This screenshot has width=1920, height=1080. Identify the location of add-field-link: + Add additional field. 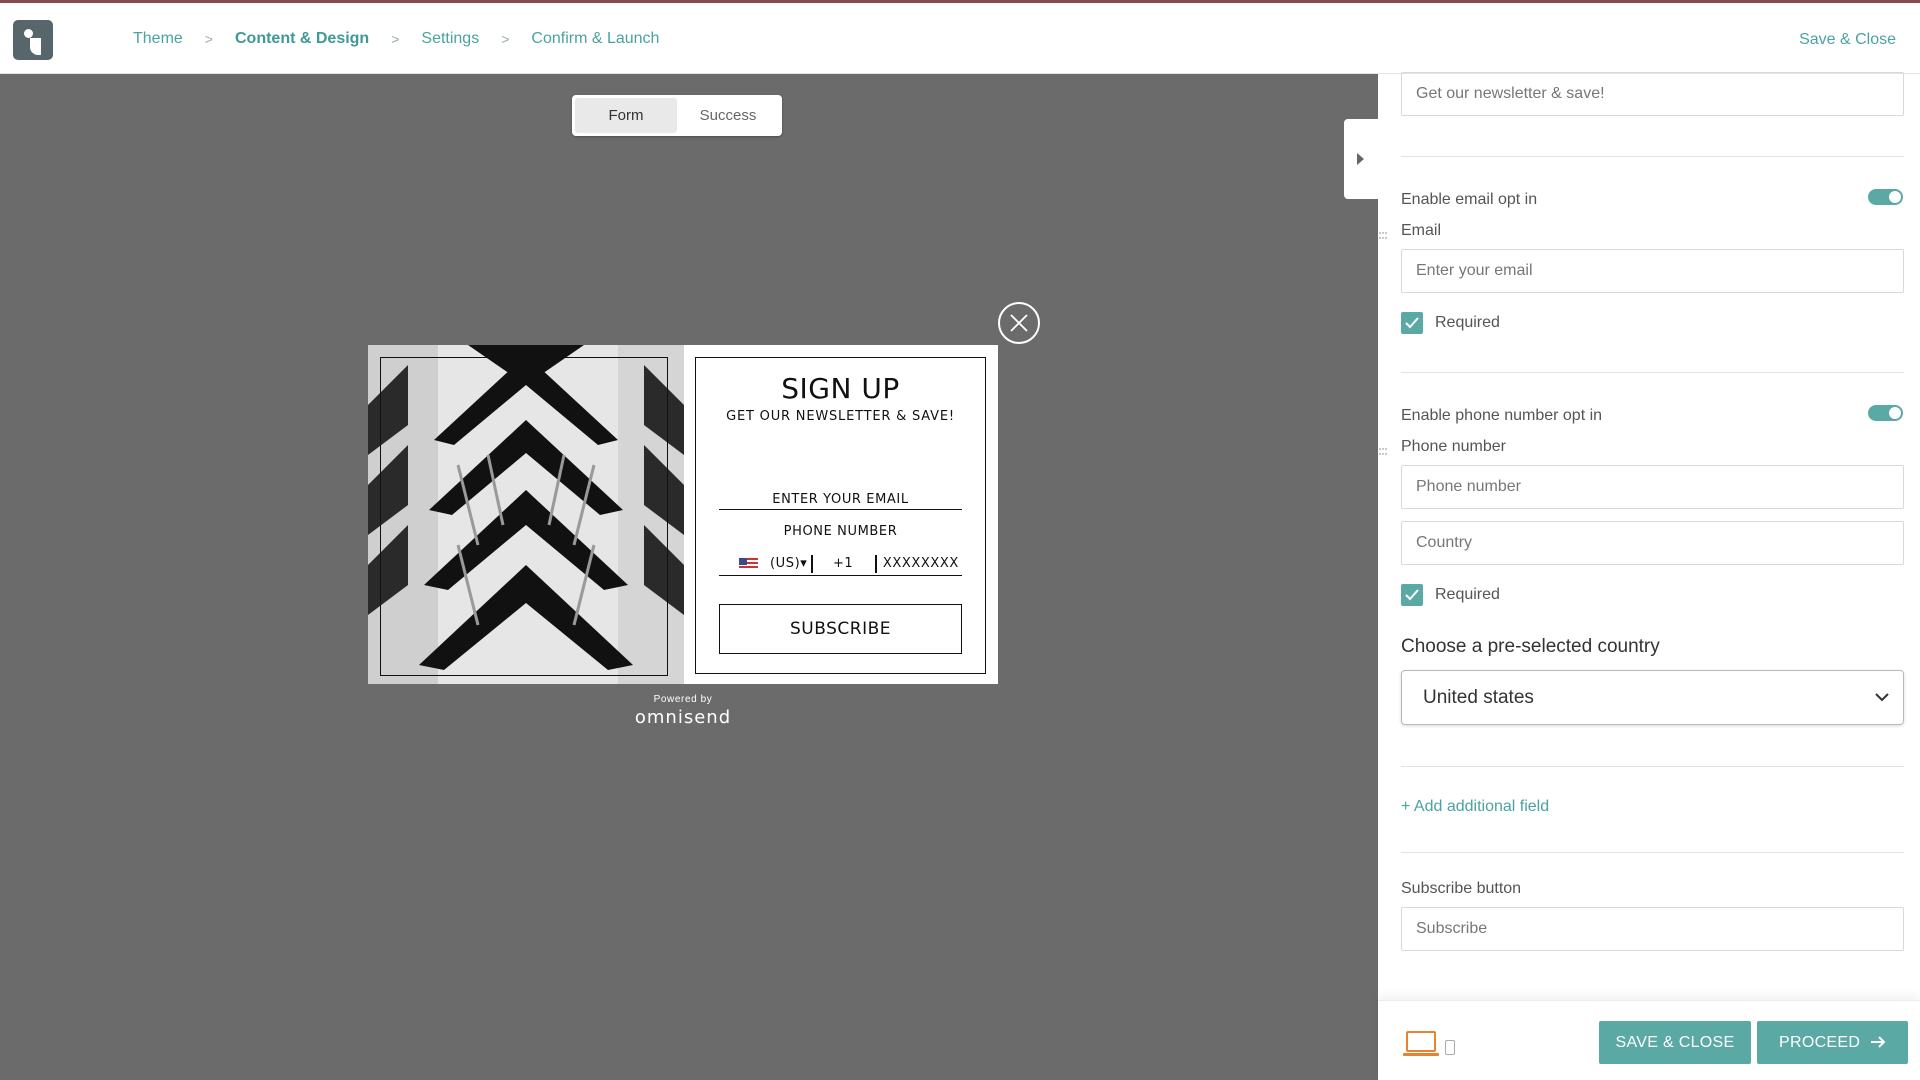
(1475, 807).